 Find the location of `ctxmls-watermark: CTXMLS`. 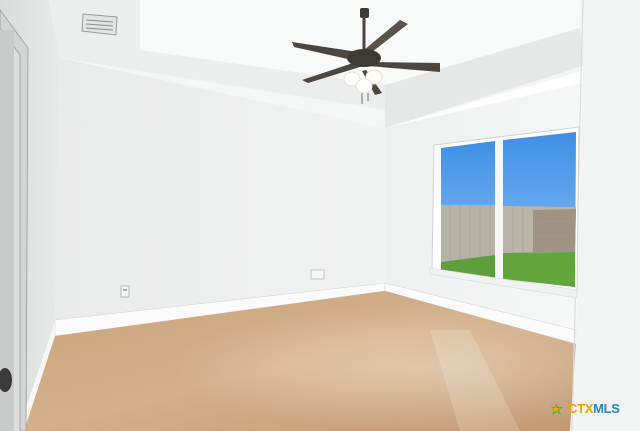

ctxmls-watermark: CTXMLS is located at coordinates (591, 409).